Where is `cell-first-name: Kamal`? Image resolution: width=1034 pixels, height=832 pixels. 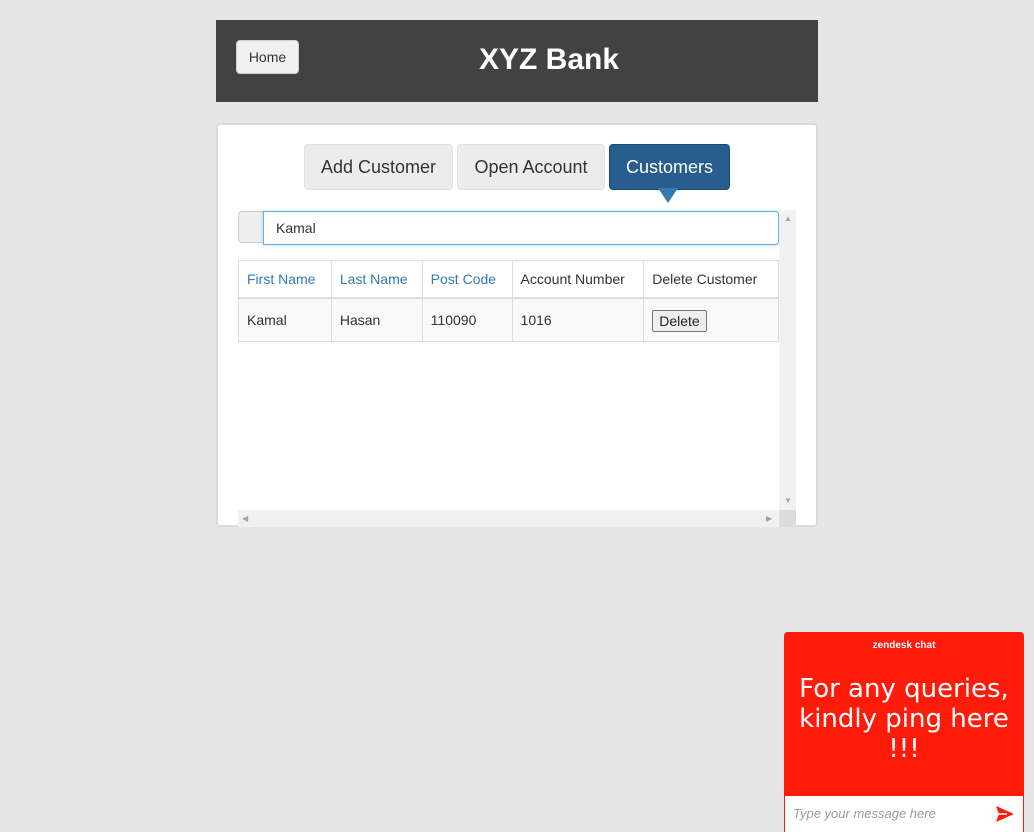 cell-first-name: Kamal is located at coordinates (285, 319).